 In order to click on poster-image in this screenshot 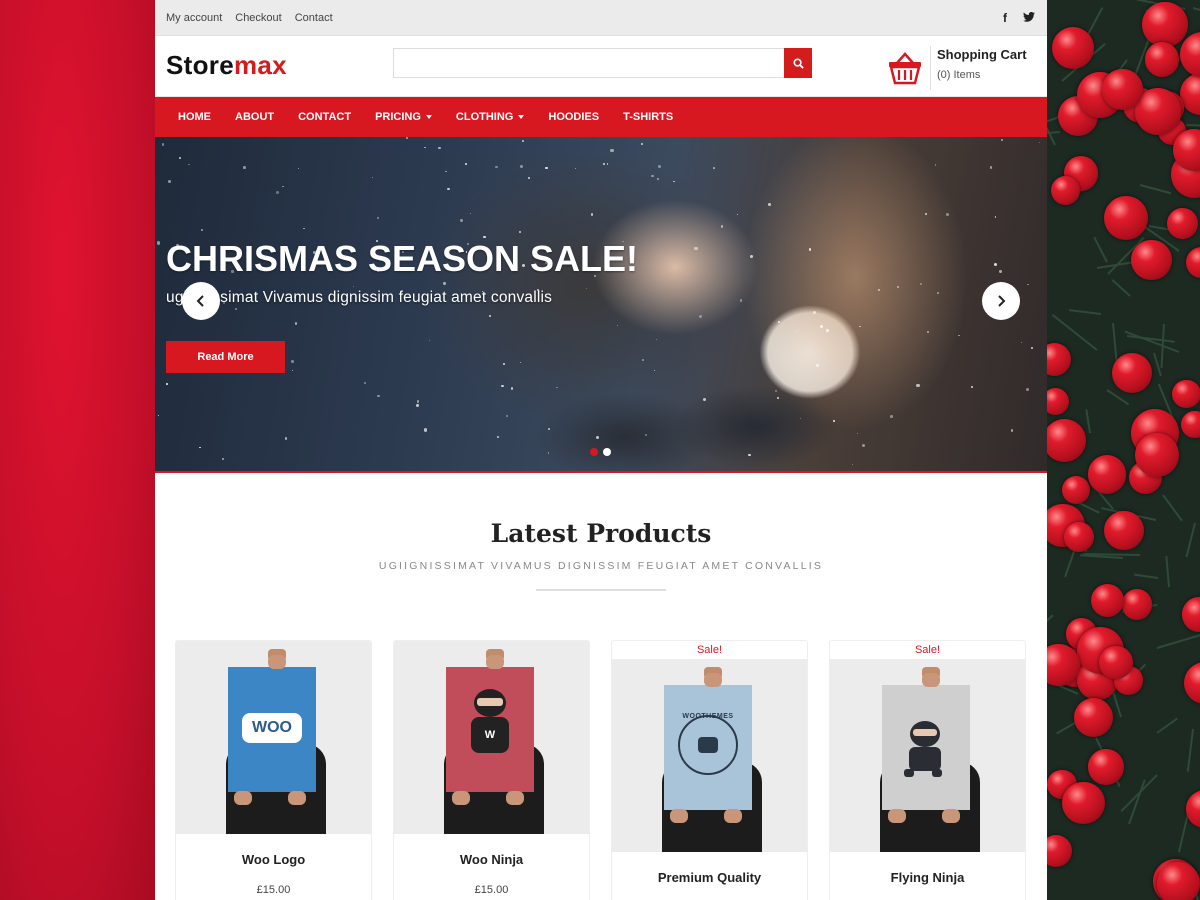, I will do `click(926, 747)`.